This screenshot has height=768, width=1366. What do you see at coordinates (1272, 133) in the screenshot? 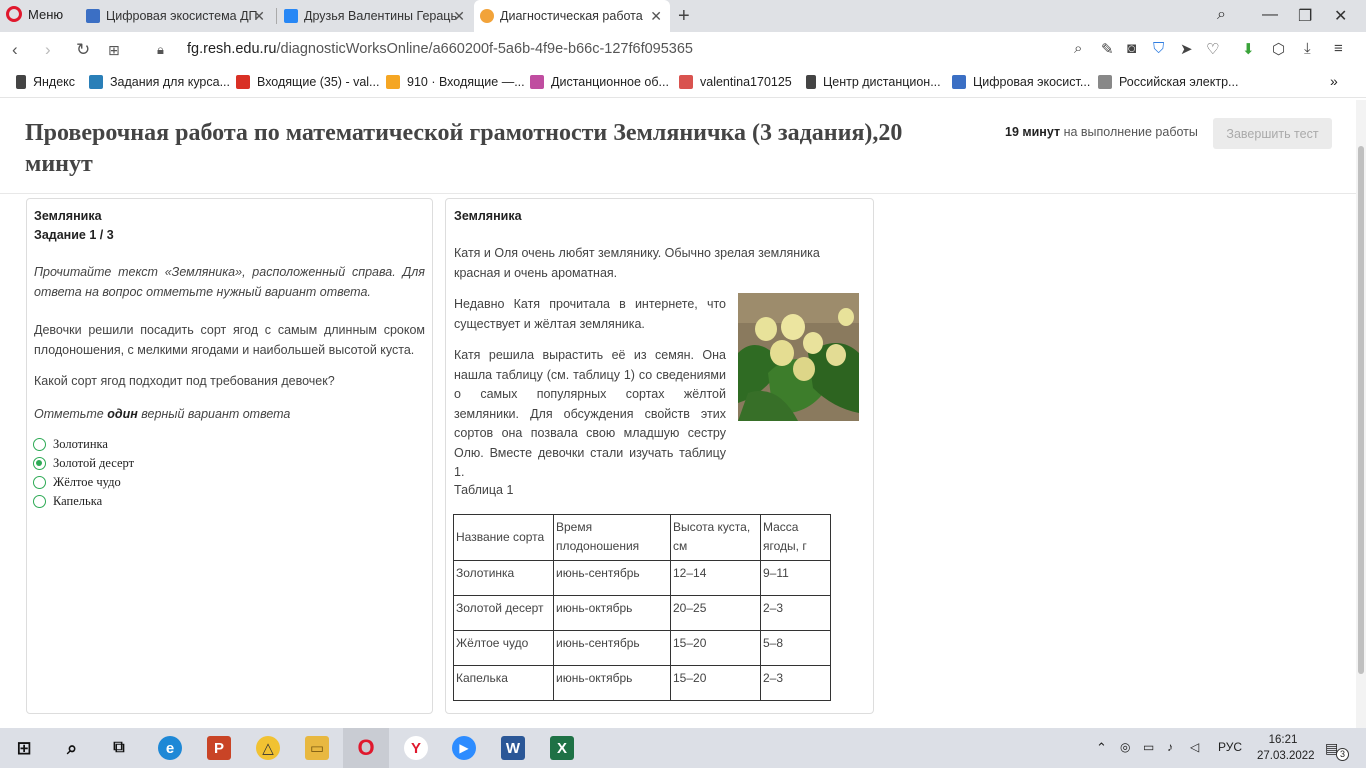
I see `finish-test-button: Завершить тест` at bounding box center [1272, 133].